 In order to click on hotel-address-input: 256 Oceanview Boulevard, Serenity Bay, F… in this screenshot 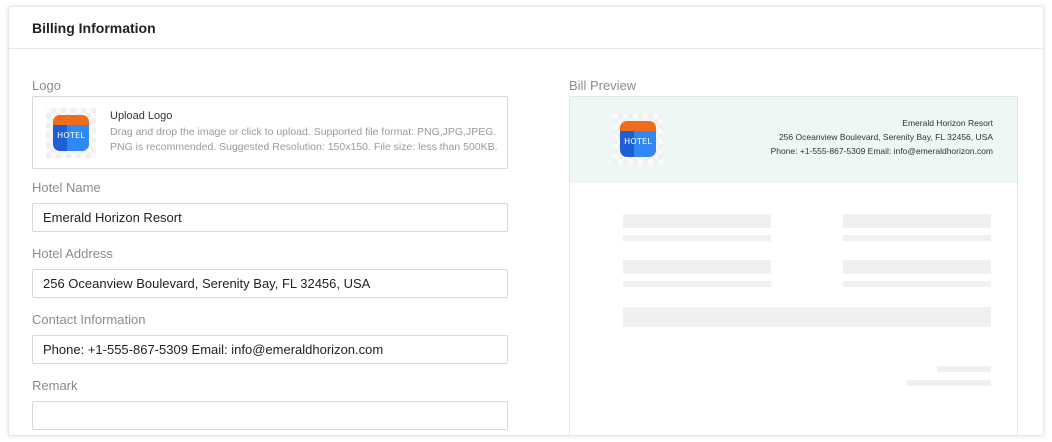, I will do `click(270, 283)`.